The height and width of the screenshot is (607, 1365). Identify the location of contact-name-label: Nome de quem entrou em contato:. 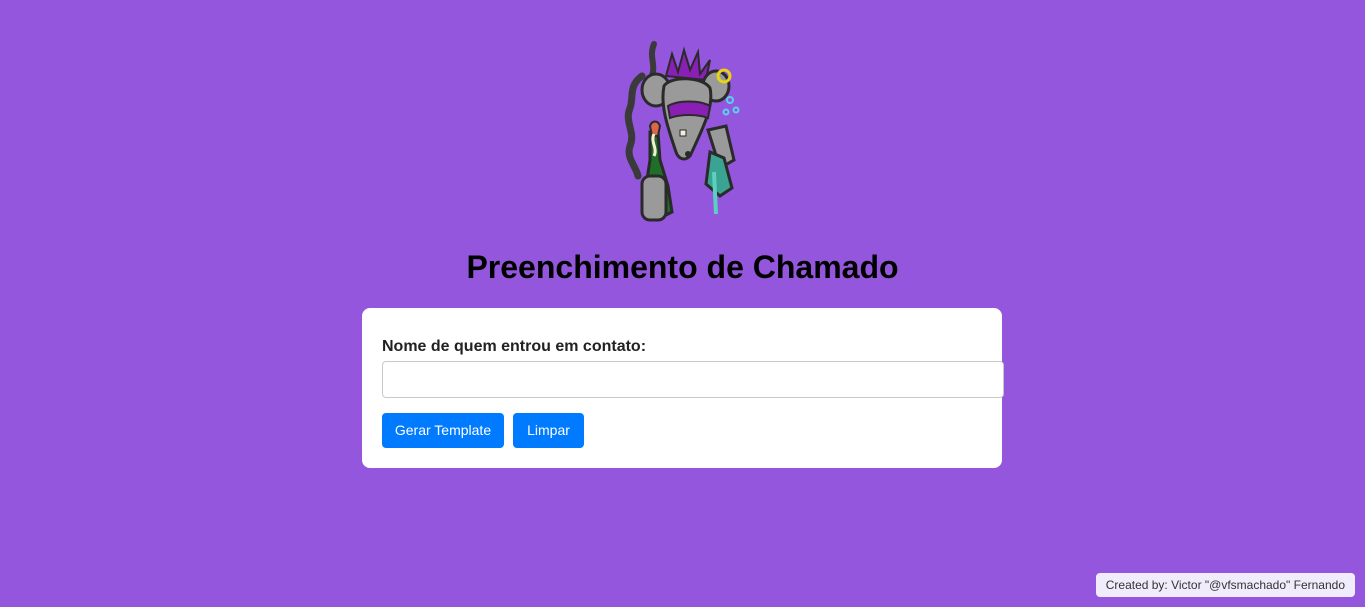
(514, 346).